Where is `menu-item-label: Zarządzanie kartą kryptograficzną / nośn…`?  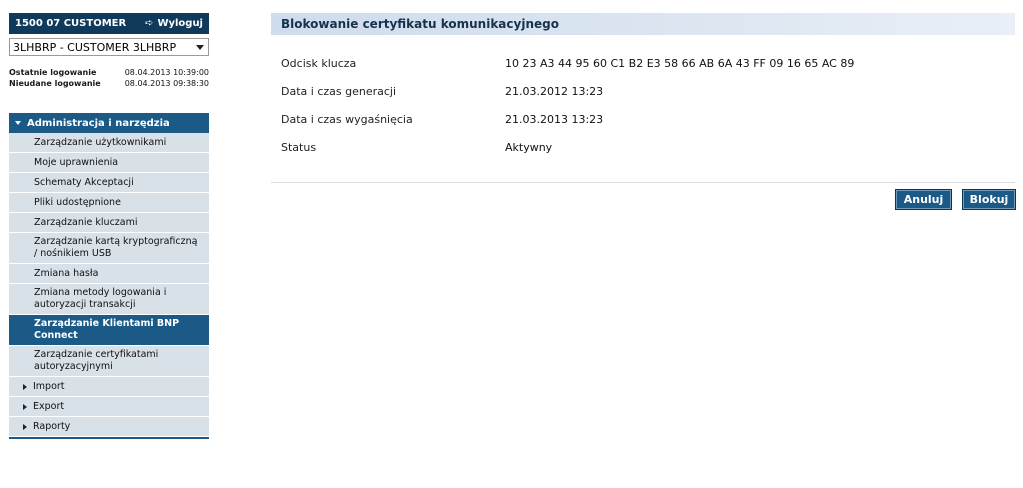 menu-item-label: Zarządzanie kartą kryptograficzną / nośn… is located at coordinates (116, 247).